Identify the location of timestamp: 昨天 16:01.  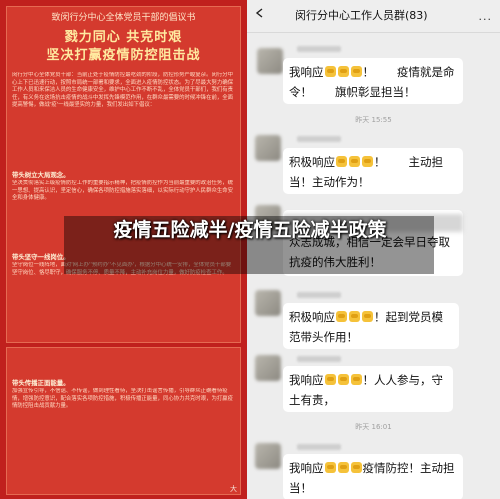
(373, 427).